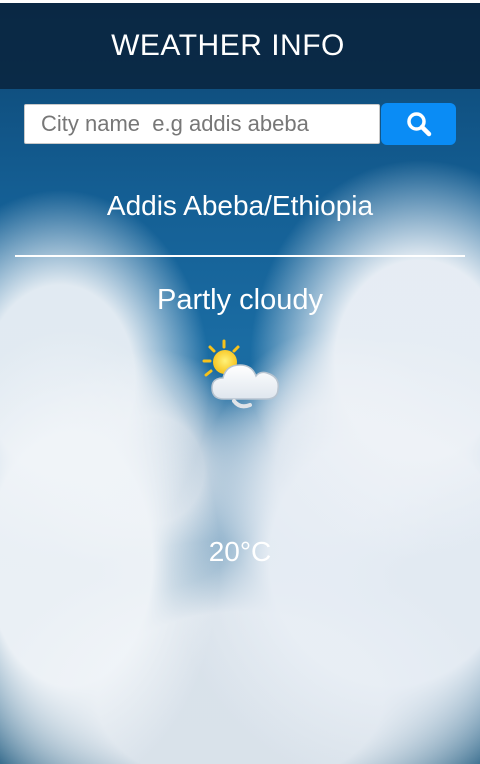  Describe the element at coordinates (239, 300) in the screenshot. I see `weather-condition: Partly cloudy` at that location.